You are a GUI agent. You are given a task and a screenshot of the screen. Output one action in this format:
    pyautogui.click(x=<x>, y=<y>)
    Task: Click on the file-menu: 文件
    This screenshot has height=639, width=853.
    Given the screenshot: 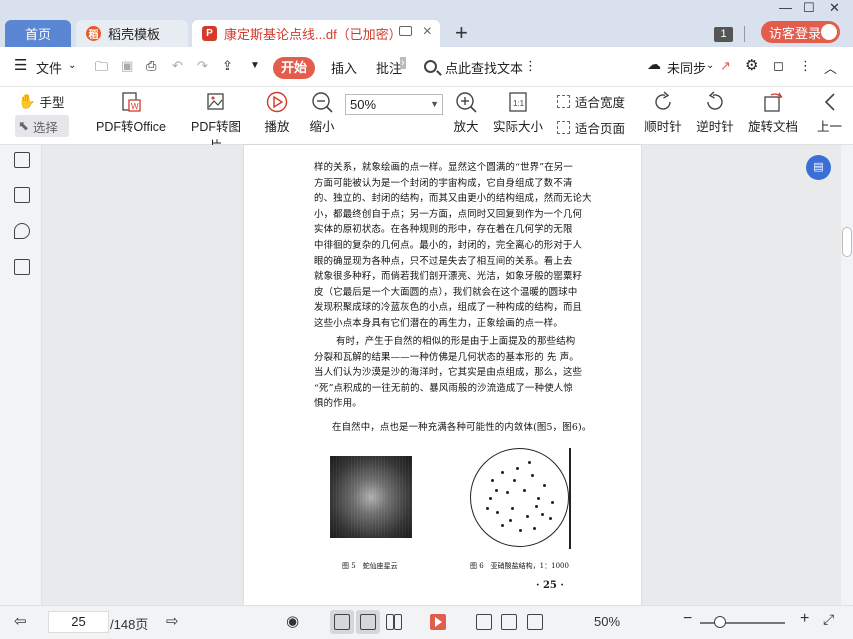 What is the action you would take?
    pyautogui.click(x=49, y=67)
    